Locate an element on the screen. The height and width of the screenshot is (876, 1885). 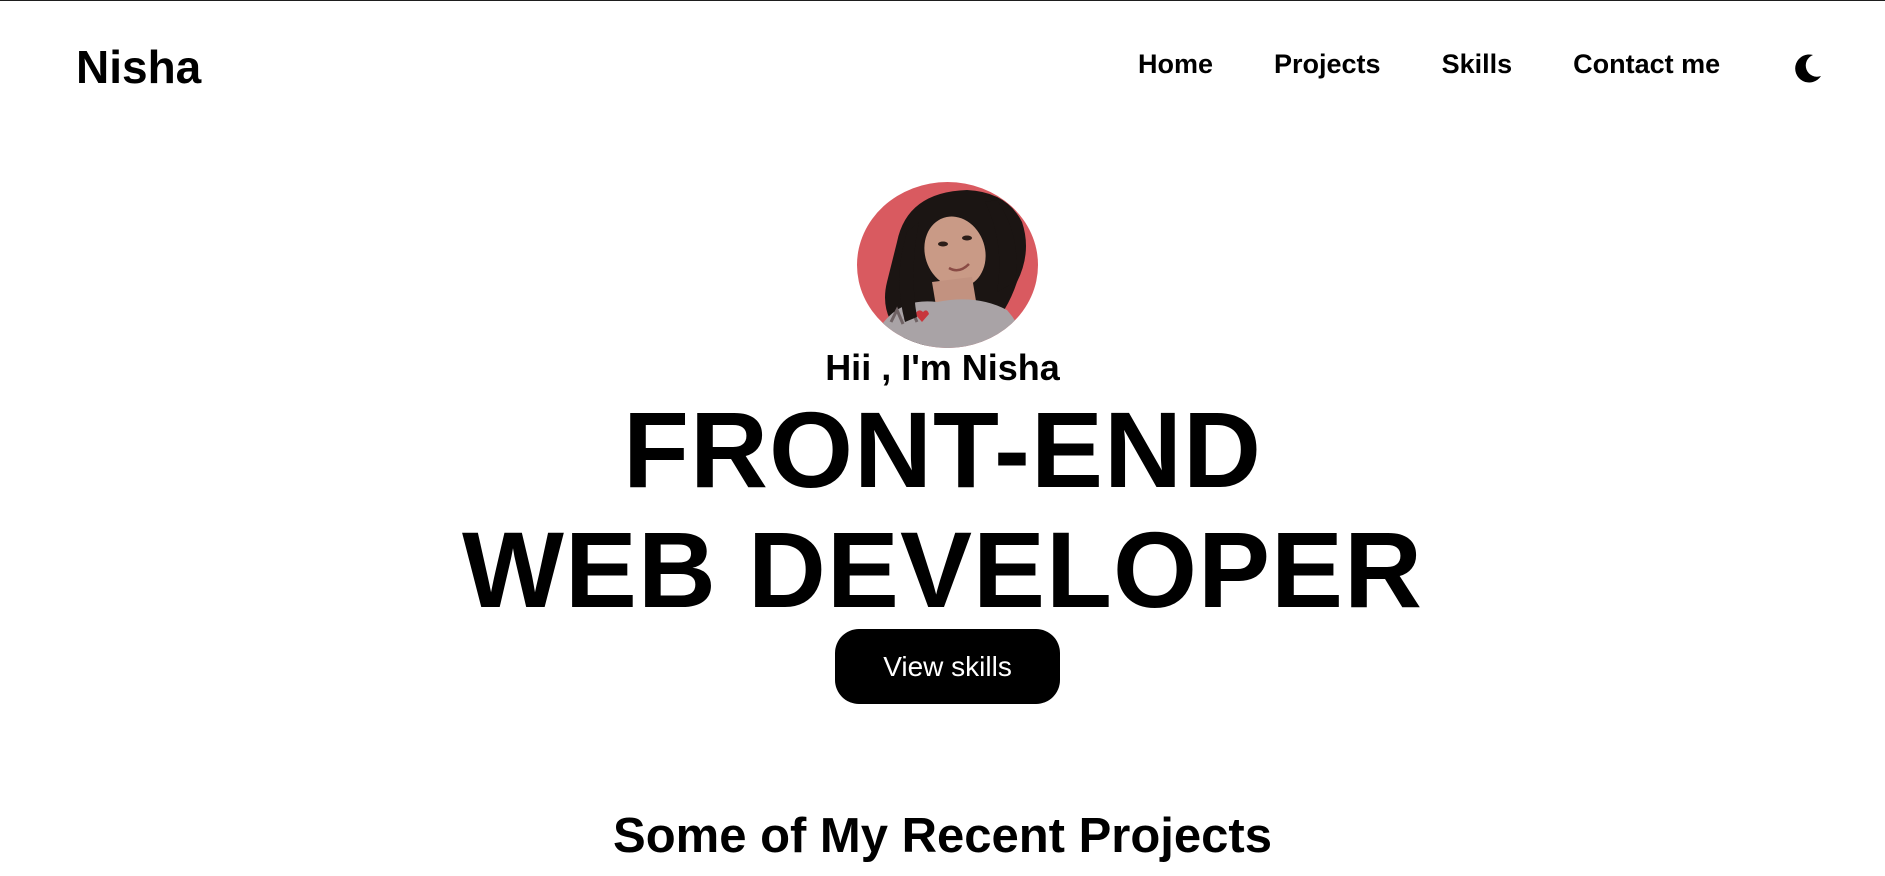
nav-link-contact: Contact me is located at coordinates (1646, 64).